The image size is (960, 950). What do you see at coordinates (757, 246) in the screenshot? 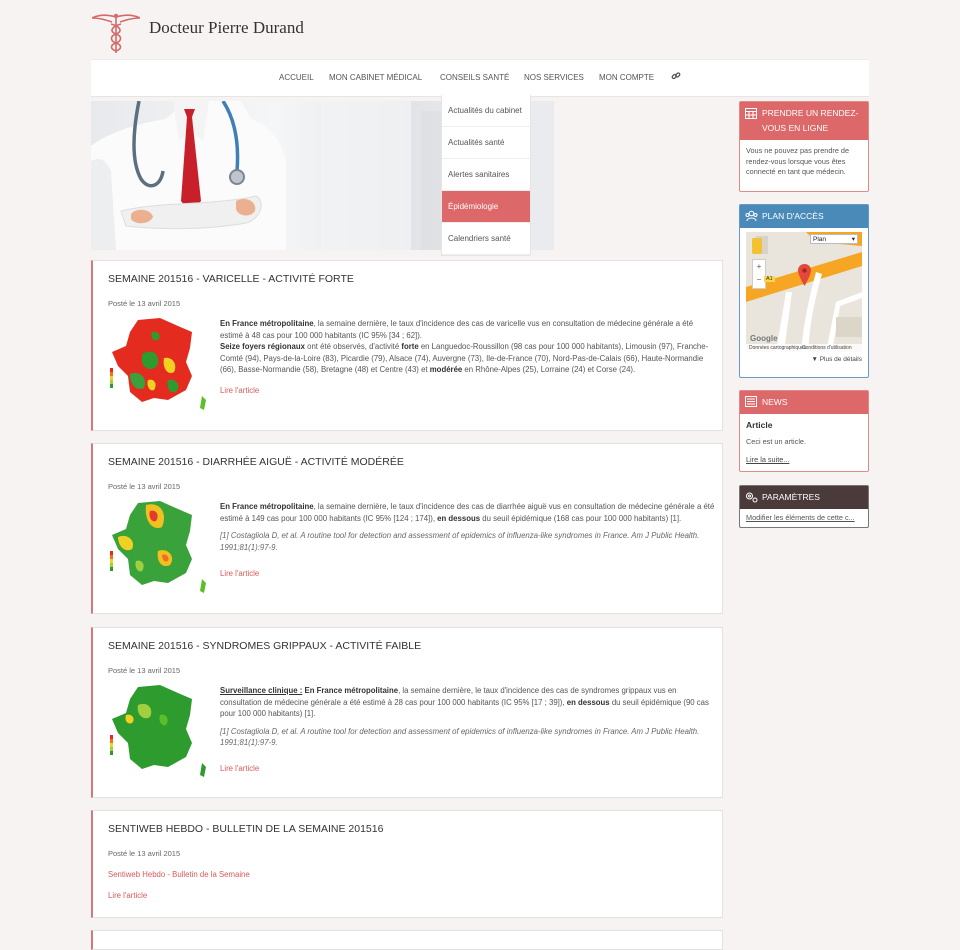
I see `street-view-pegman-icon` at bounding box center [757, 246].